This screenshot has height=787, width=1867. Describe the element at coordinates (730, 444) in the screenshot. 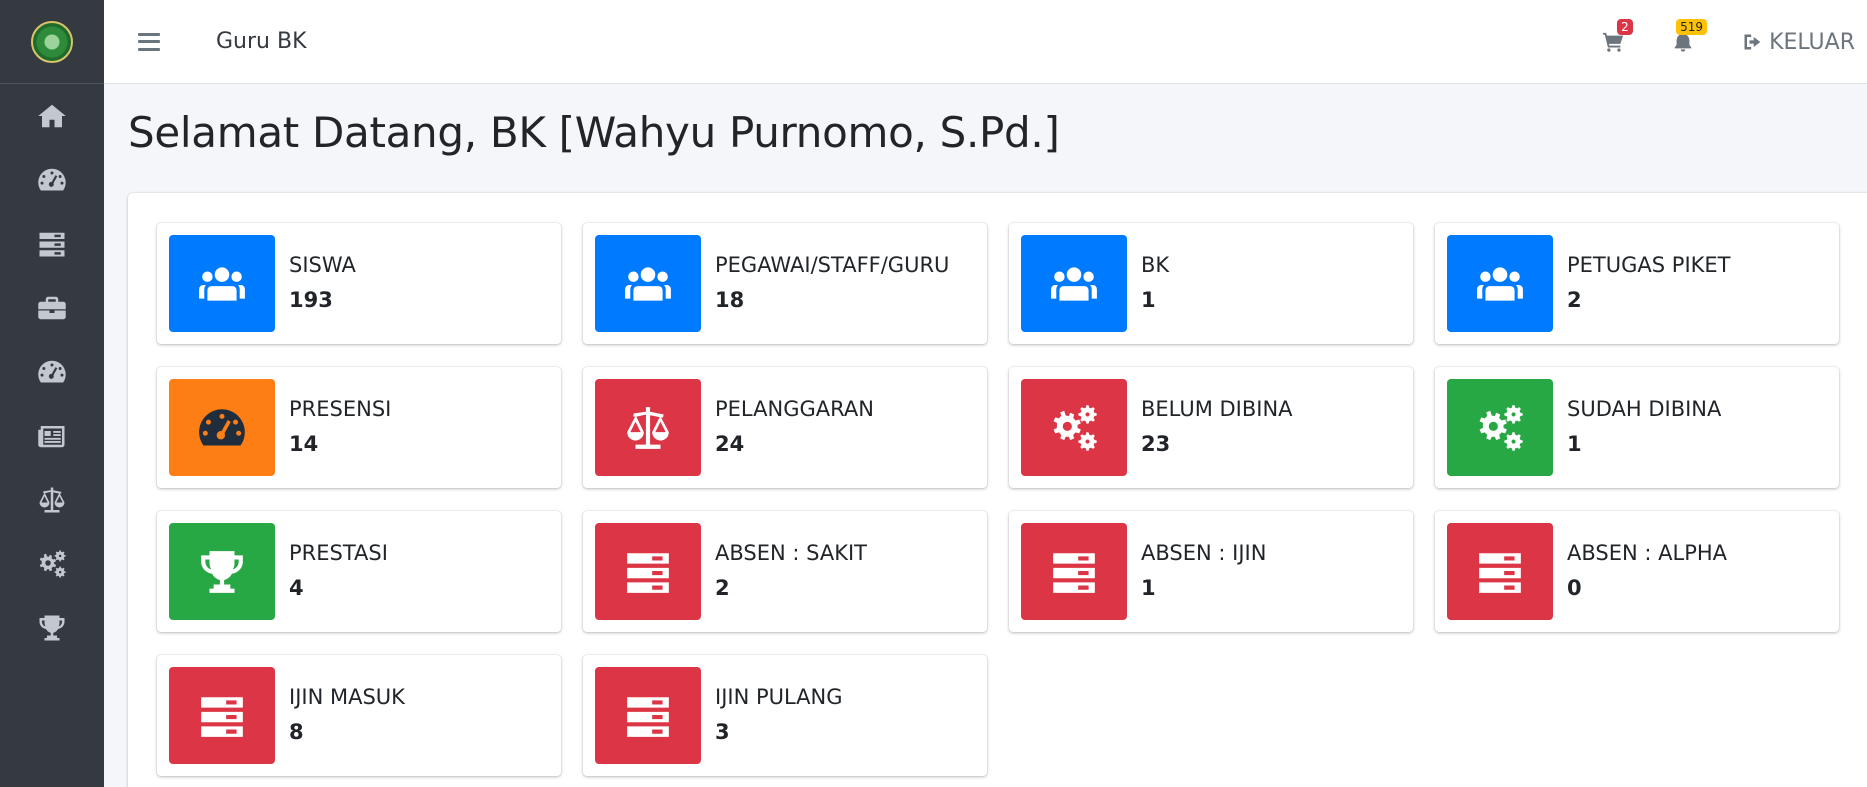

I see `info-box-value: 24` at that location.